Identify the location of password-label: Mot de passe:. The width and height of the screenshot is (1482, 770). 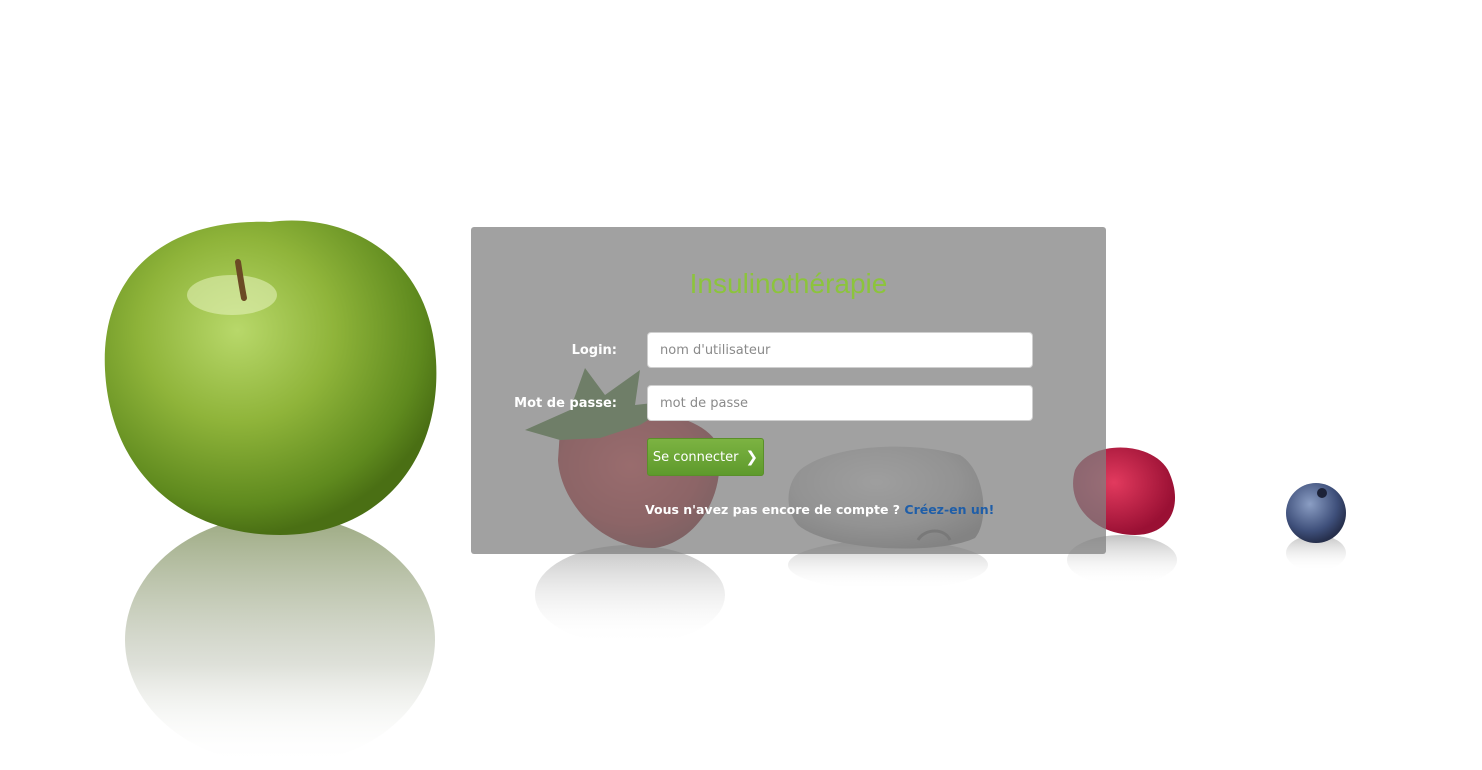
(565, 403).